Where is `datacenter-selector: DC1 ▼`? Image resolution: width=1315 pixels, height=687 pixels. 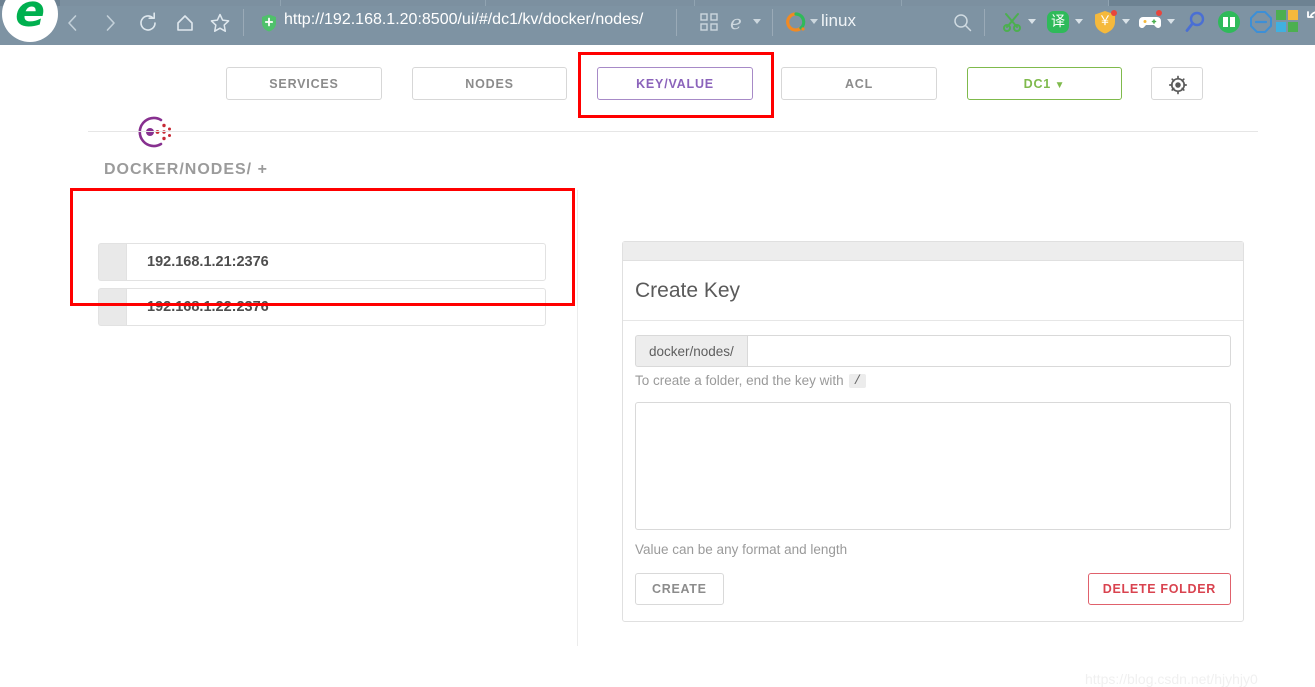
datacenter-selector: DC1 ▼ is located at coordinates (1044, 83).